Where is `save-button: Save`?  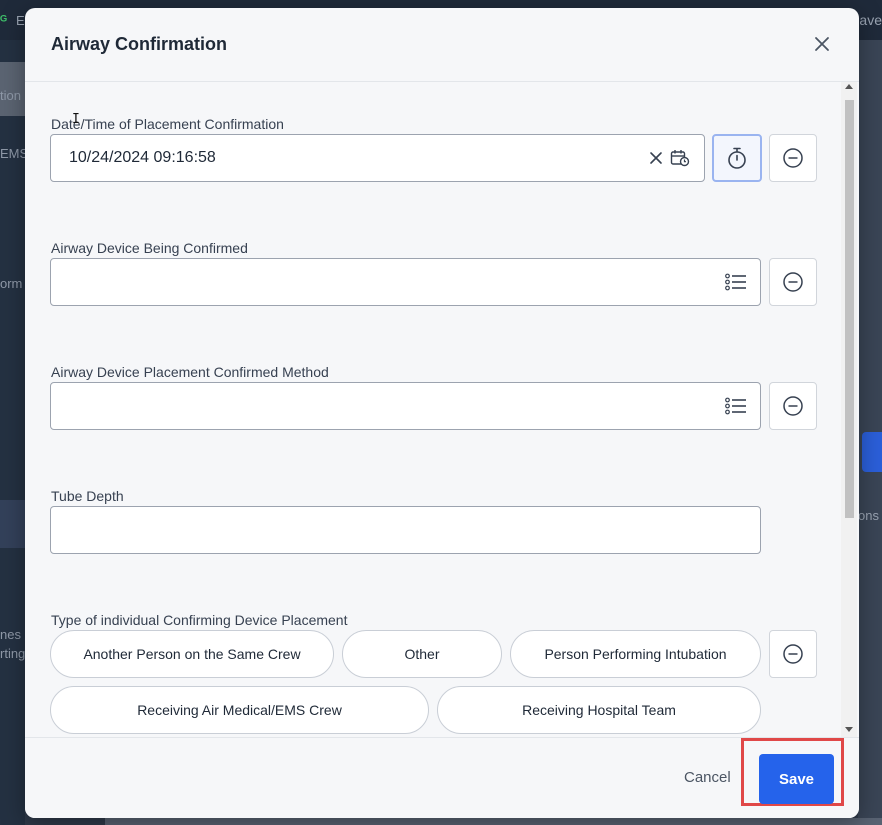 save-button: Save is located at coordinates (796, 779).